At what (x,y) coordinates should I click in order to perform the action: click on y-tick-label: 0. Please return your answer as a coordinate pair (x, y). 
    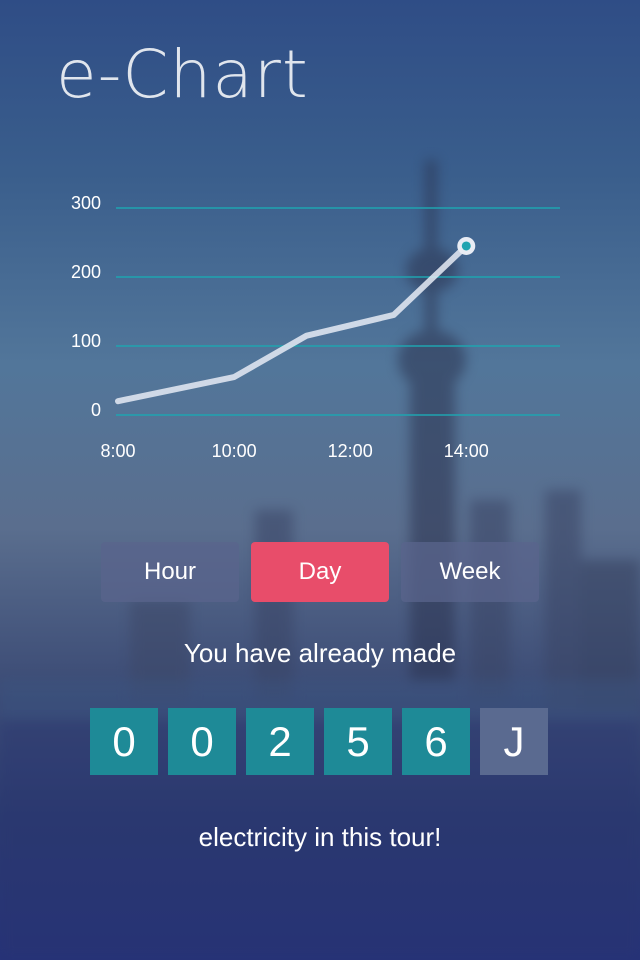
    Looking at the image, I should click on (96, 410).